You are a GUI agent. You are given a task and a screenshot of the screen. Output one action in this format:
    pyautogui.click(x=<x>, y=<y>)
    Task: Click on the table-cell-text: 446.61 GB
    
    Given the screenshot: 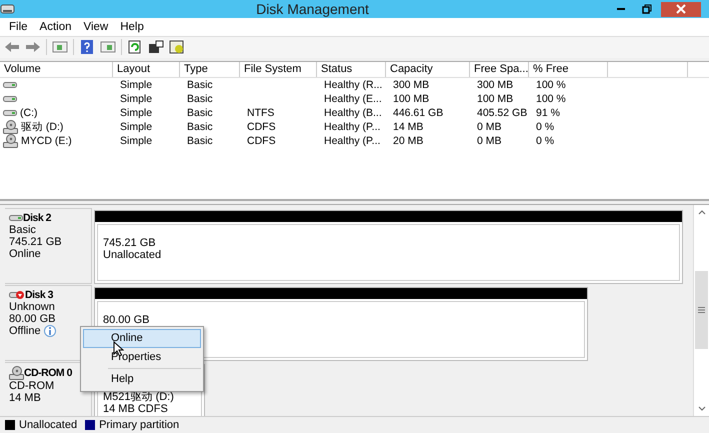 What is the action you would take?
    pyautogui.click(x=418, y=112)
    